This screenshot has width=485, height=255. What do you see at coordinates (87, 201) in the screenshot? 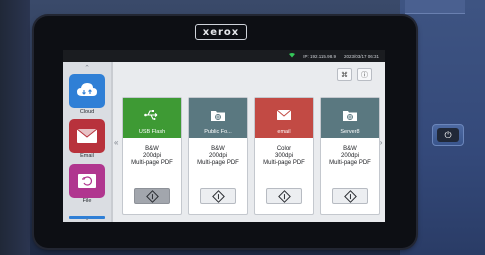
I see `file-app-label: File` at bounding box center [87, 201].